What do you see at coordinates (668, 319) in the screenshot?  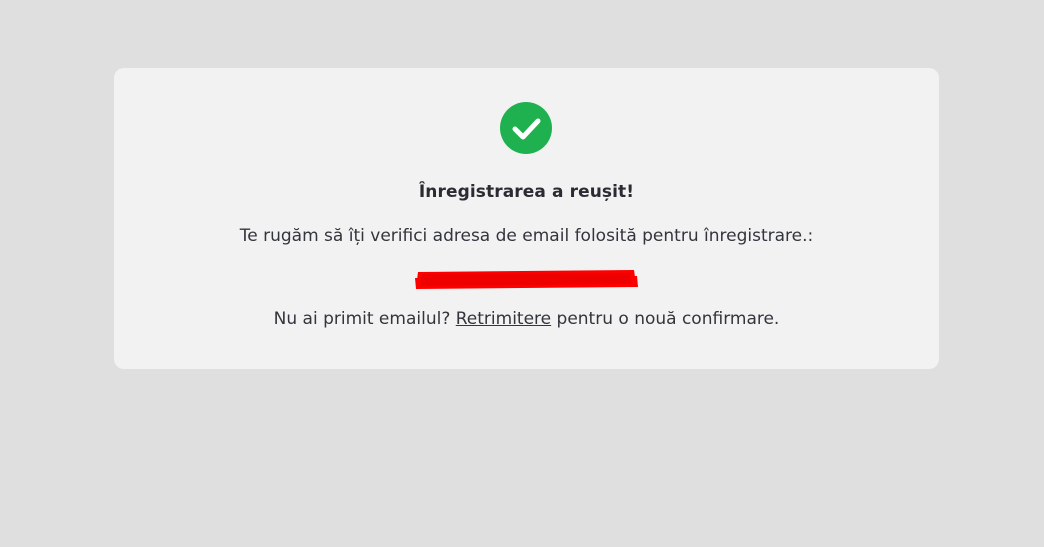 I see `resend-suffix: pentru o nouă confirmare.` at bounding box center [668, 319].